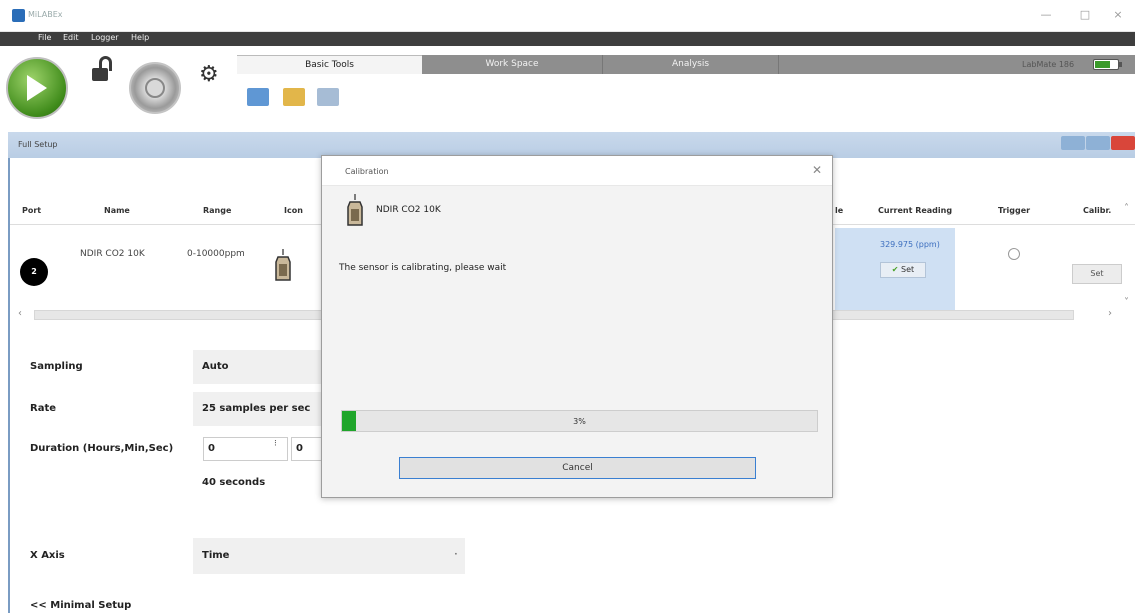  What do you see at coordinates (275, 444) in the screenshot?
I see `spinner-arrows-icon: ⁝` at bounding box center [275, 444].